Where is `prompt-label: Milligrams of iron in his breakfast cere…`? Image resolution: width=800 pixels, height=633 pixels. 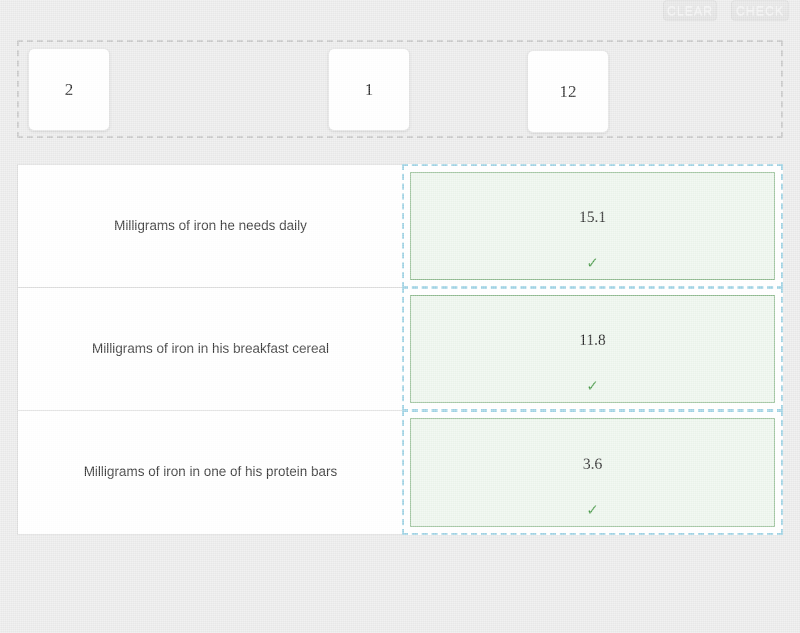 prompt-label: Milligrams of iron in his breakfast cere… is located at coordinates (210, 348).